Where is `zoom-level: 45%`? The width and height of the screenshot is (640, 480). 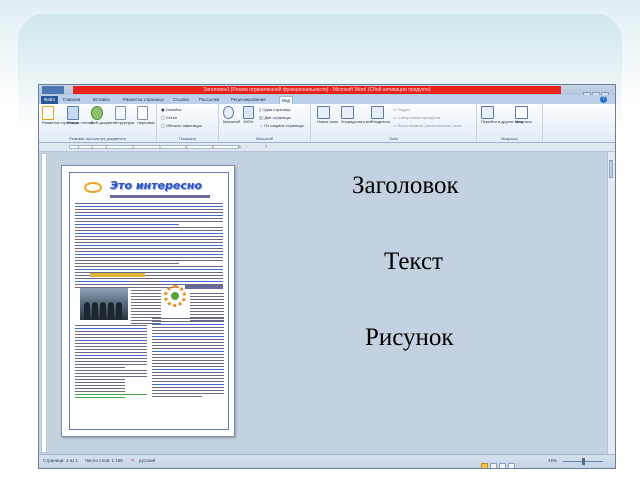
zoom-level: 45% is located at coordinates (552, 460).